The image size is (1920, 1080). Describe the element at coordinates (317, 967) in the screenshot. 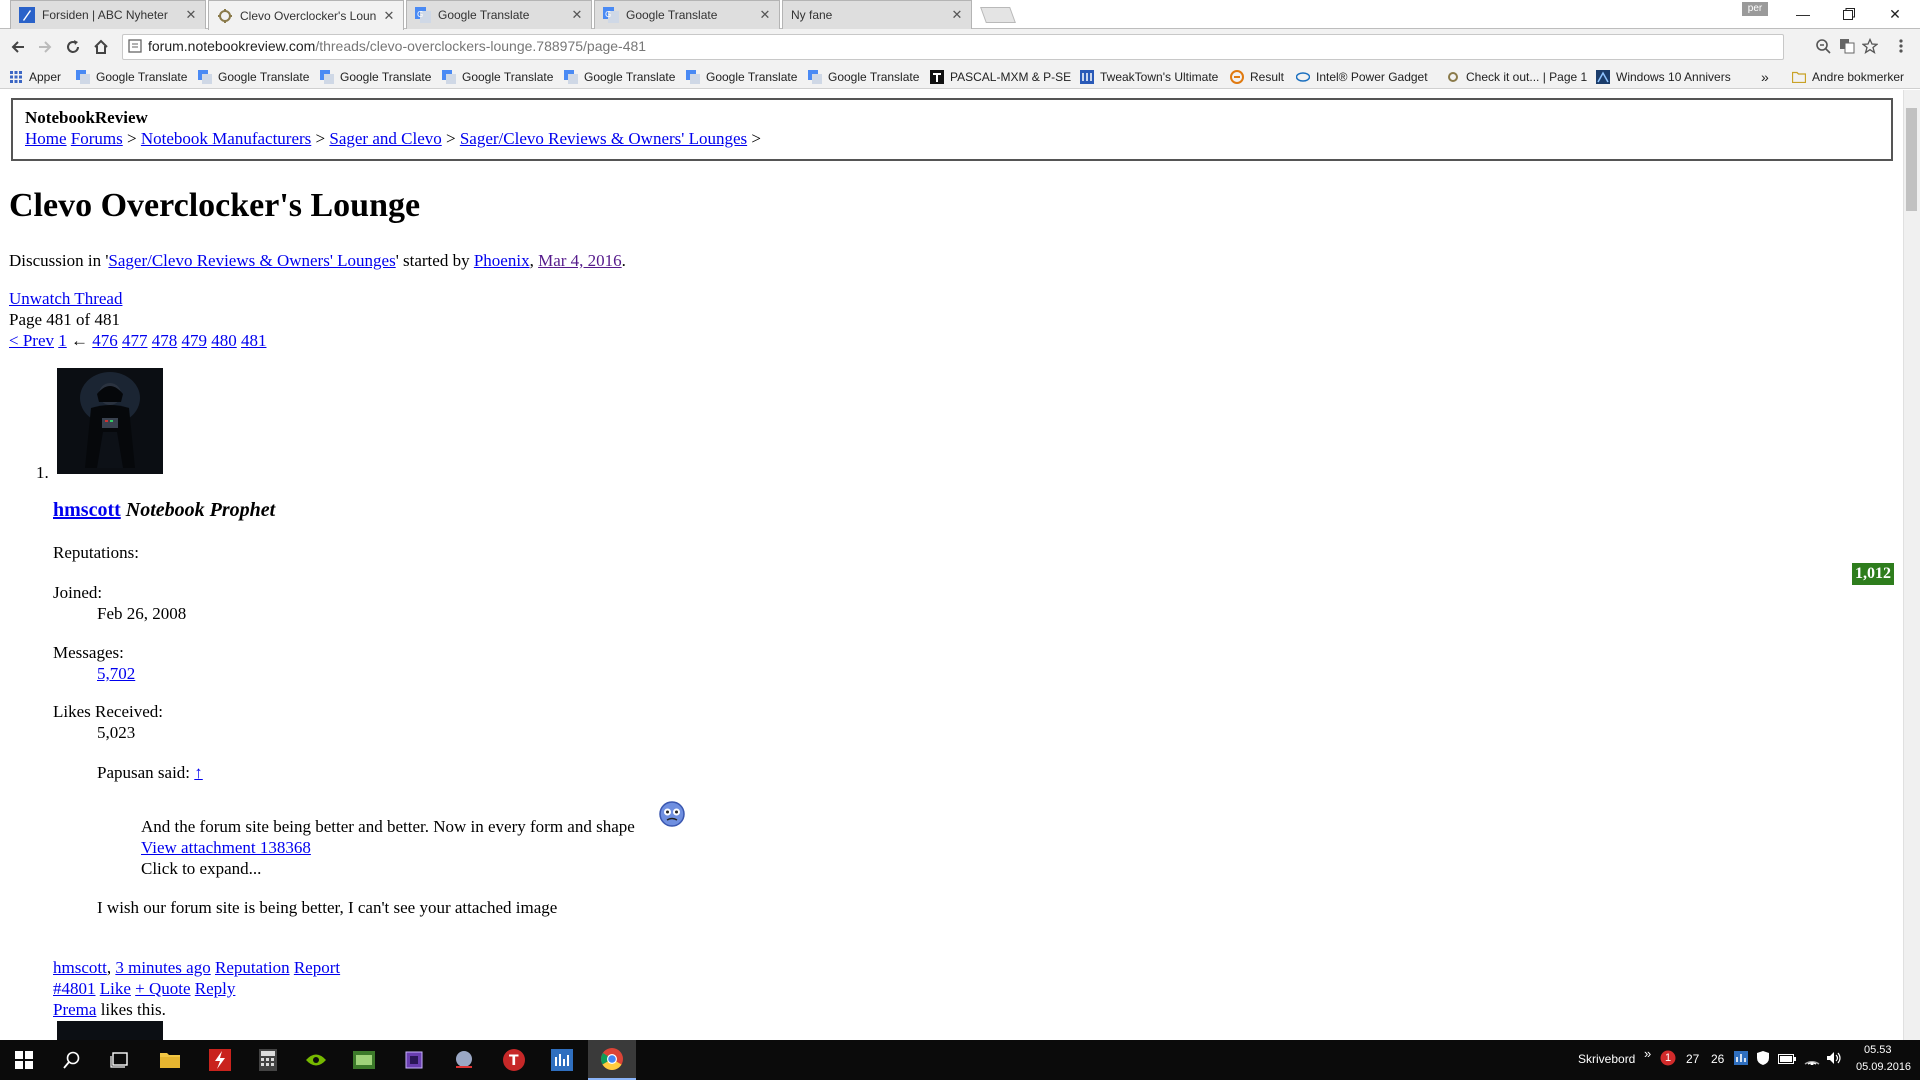

I see `report-link: Report` at that location.